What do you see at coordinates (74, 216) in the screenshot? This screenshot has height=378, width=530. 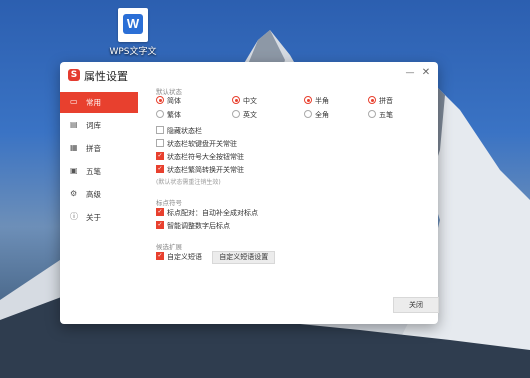 I see `info-icon: ⓘ` at bounding box center [74, 216].